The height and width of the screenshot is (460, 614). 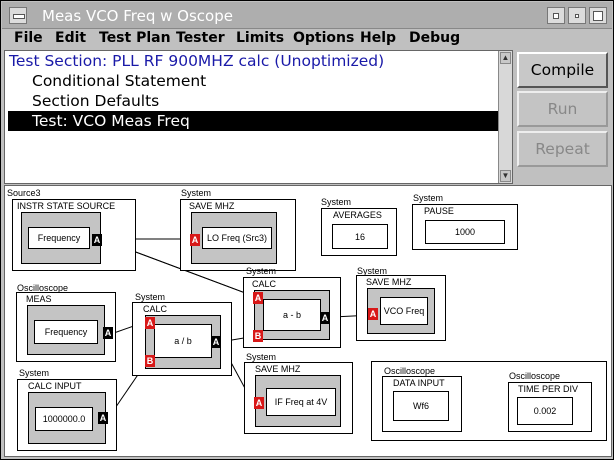 I want to click on block-calc-input: CALC INPUT 1000000.0 A, so click(x=67, y=415).